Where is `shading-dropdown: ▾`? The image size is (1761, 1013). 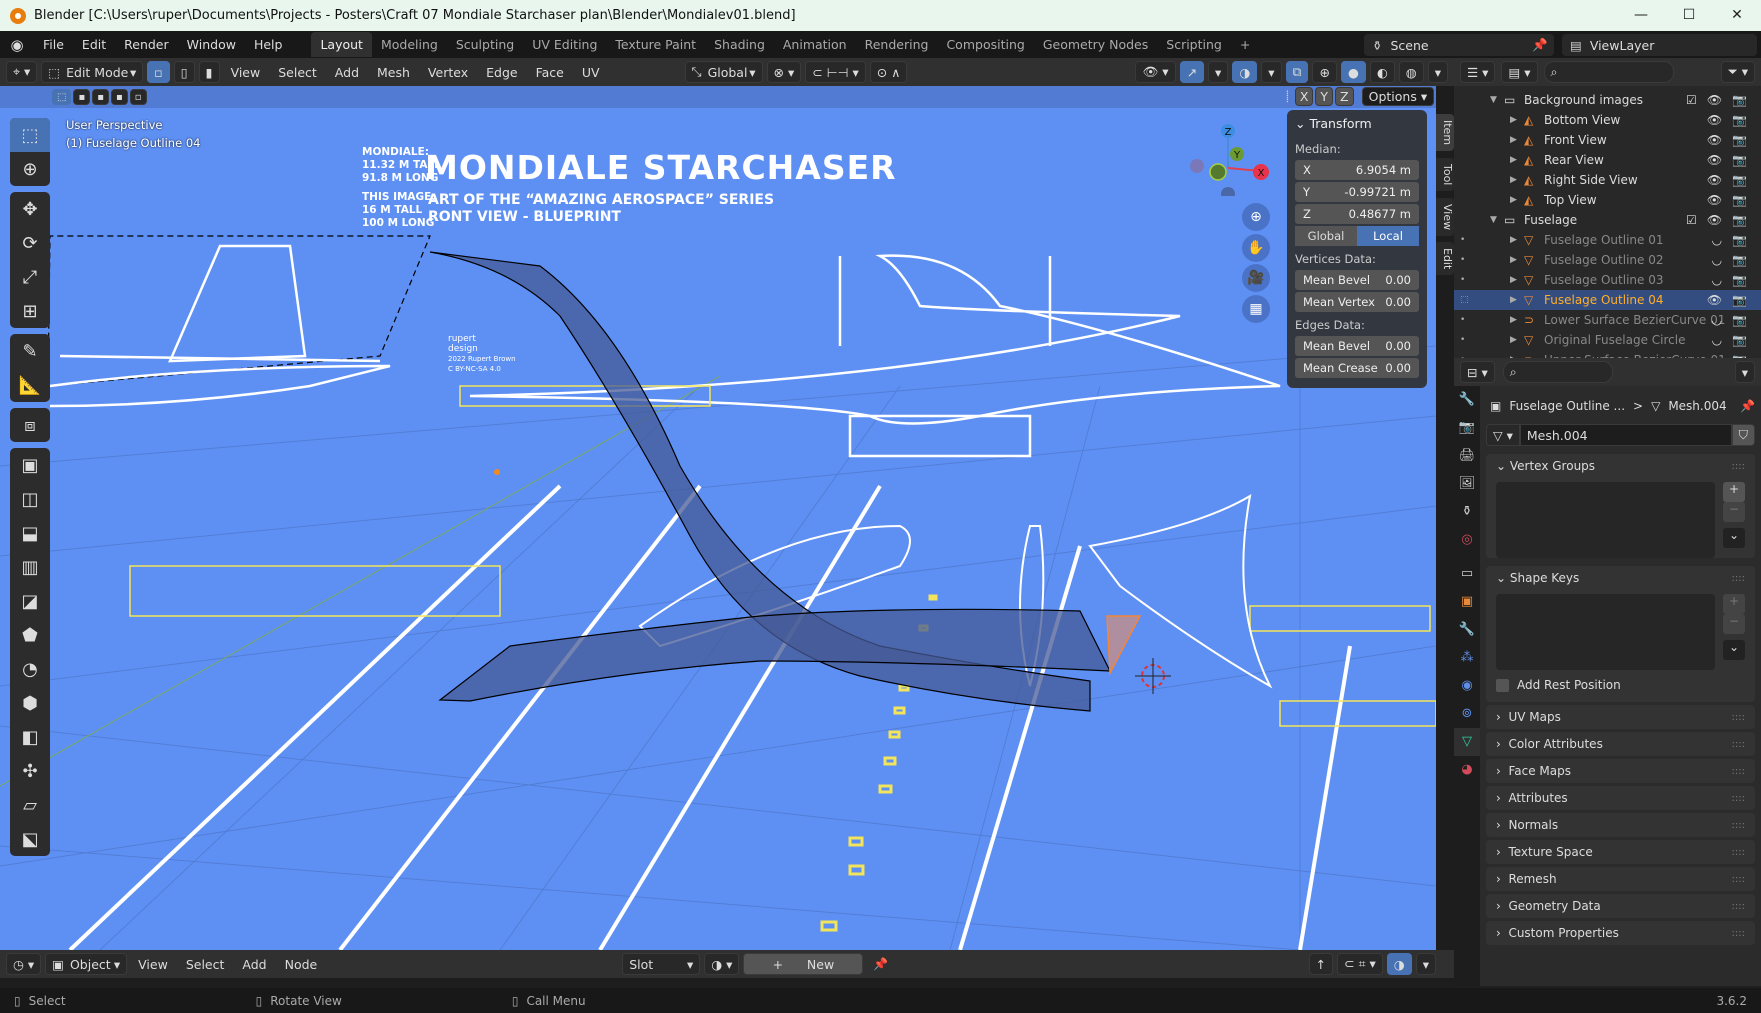 shading-dropdown: ▾ is located at coordinates (1437, 72).